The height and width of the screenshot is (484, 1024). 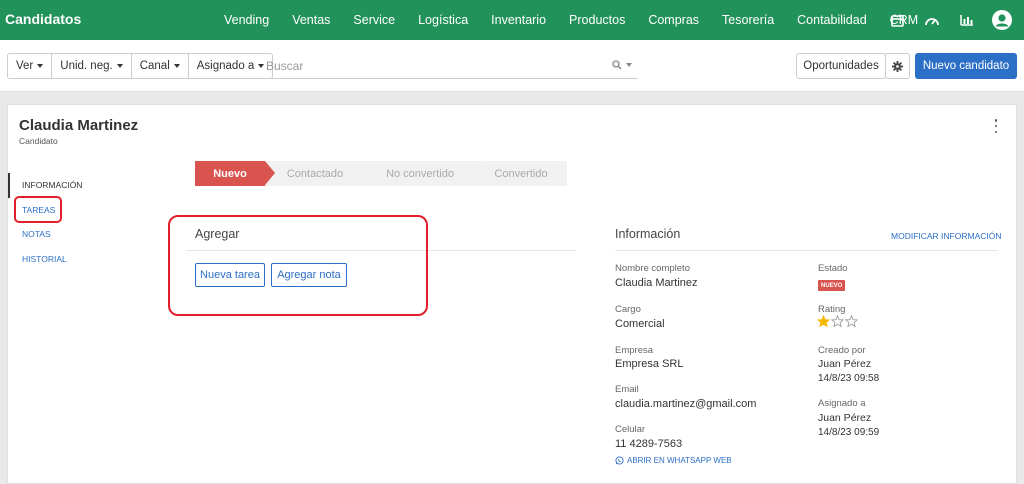 I want to click on stage-convertido: Convertido, so click(x=521, y=173).